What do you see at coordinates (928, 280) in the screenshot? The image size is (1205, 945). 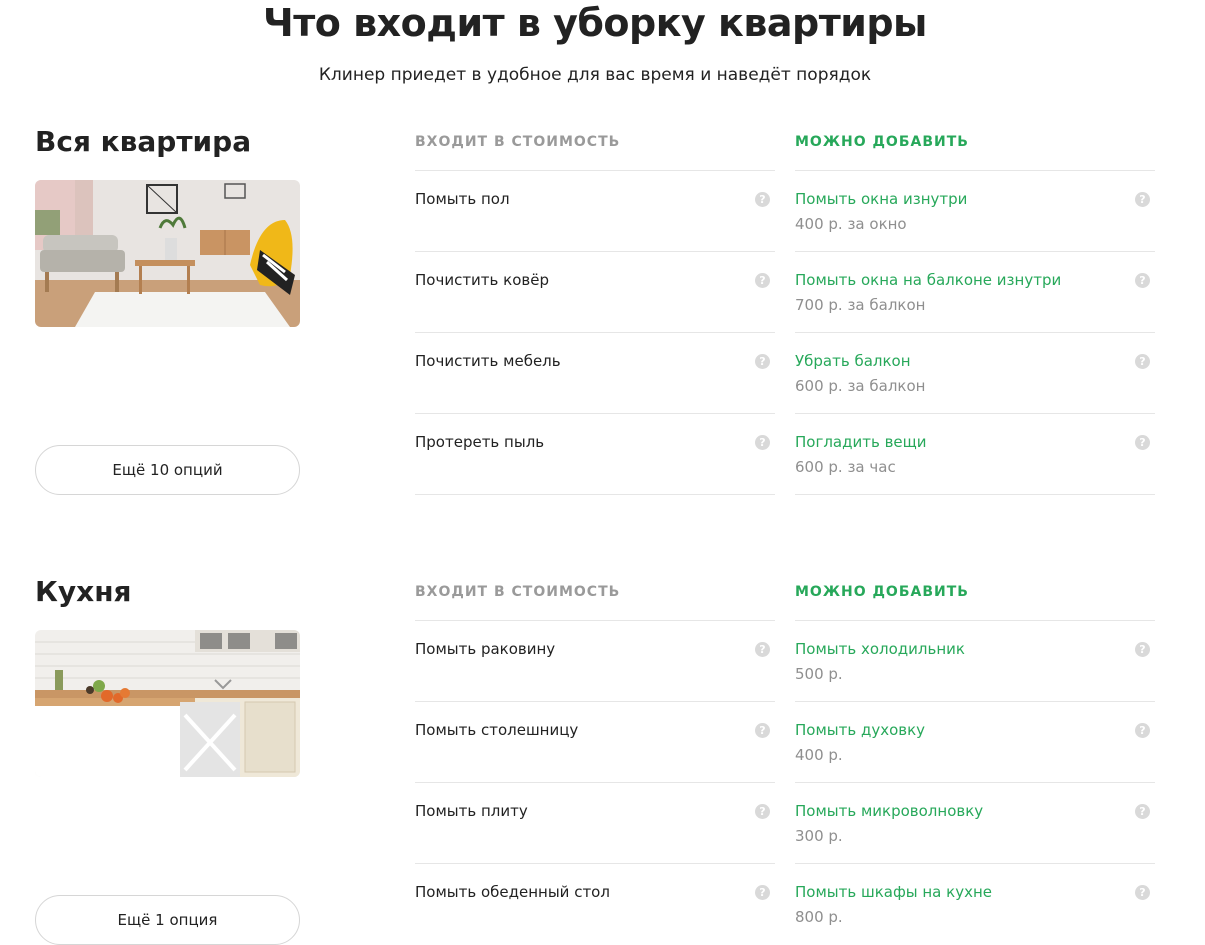 I see `addon-name: Помыть окна на балконе изнутри` at bounding box center [928, 280].